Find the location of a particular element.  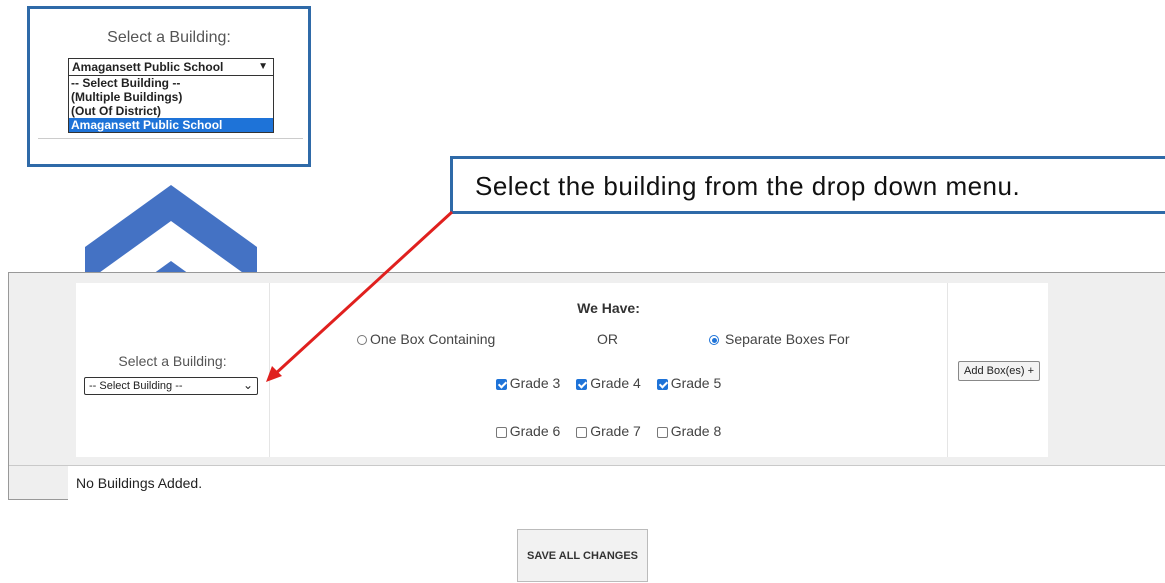

grade-3-checkbox: Grade 3 is located at coordinates (528, 383).